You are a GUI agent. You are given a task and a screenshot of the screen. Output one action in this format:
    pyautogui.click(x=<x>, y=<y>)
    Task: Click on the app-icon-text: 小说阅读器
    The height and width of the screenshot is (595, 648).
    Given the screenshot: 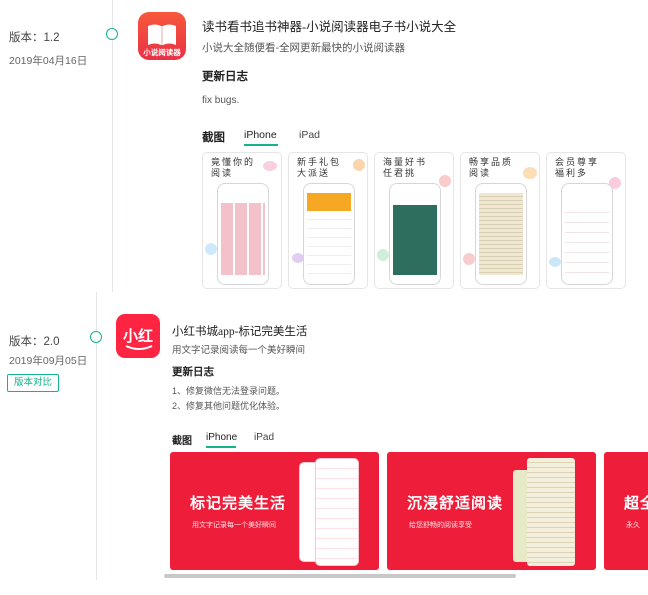 What is the action you would take?
    pyautogui.click(x=162, y=52)
    